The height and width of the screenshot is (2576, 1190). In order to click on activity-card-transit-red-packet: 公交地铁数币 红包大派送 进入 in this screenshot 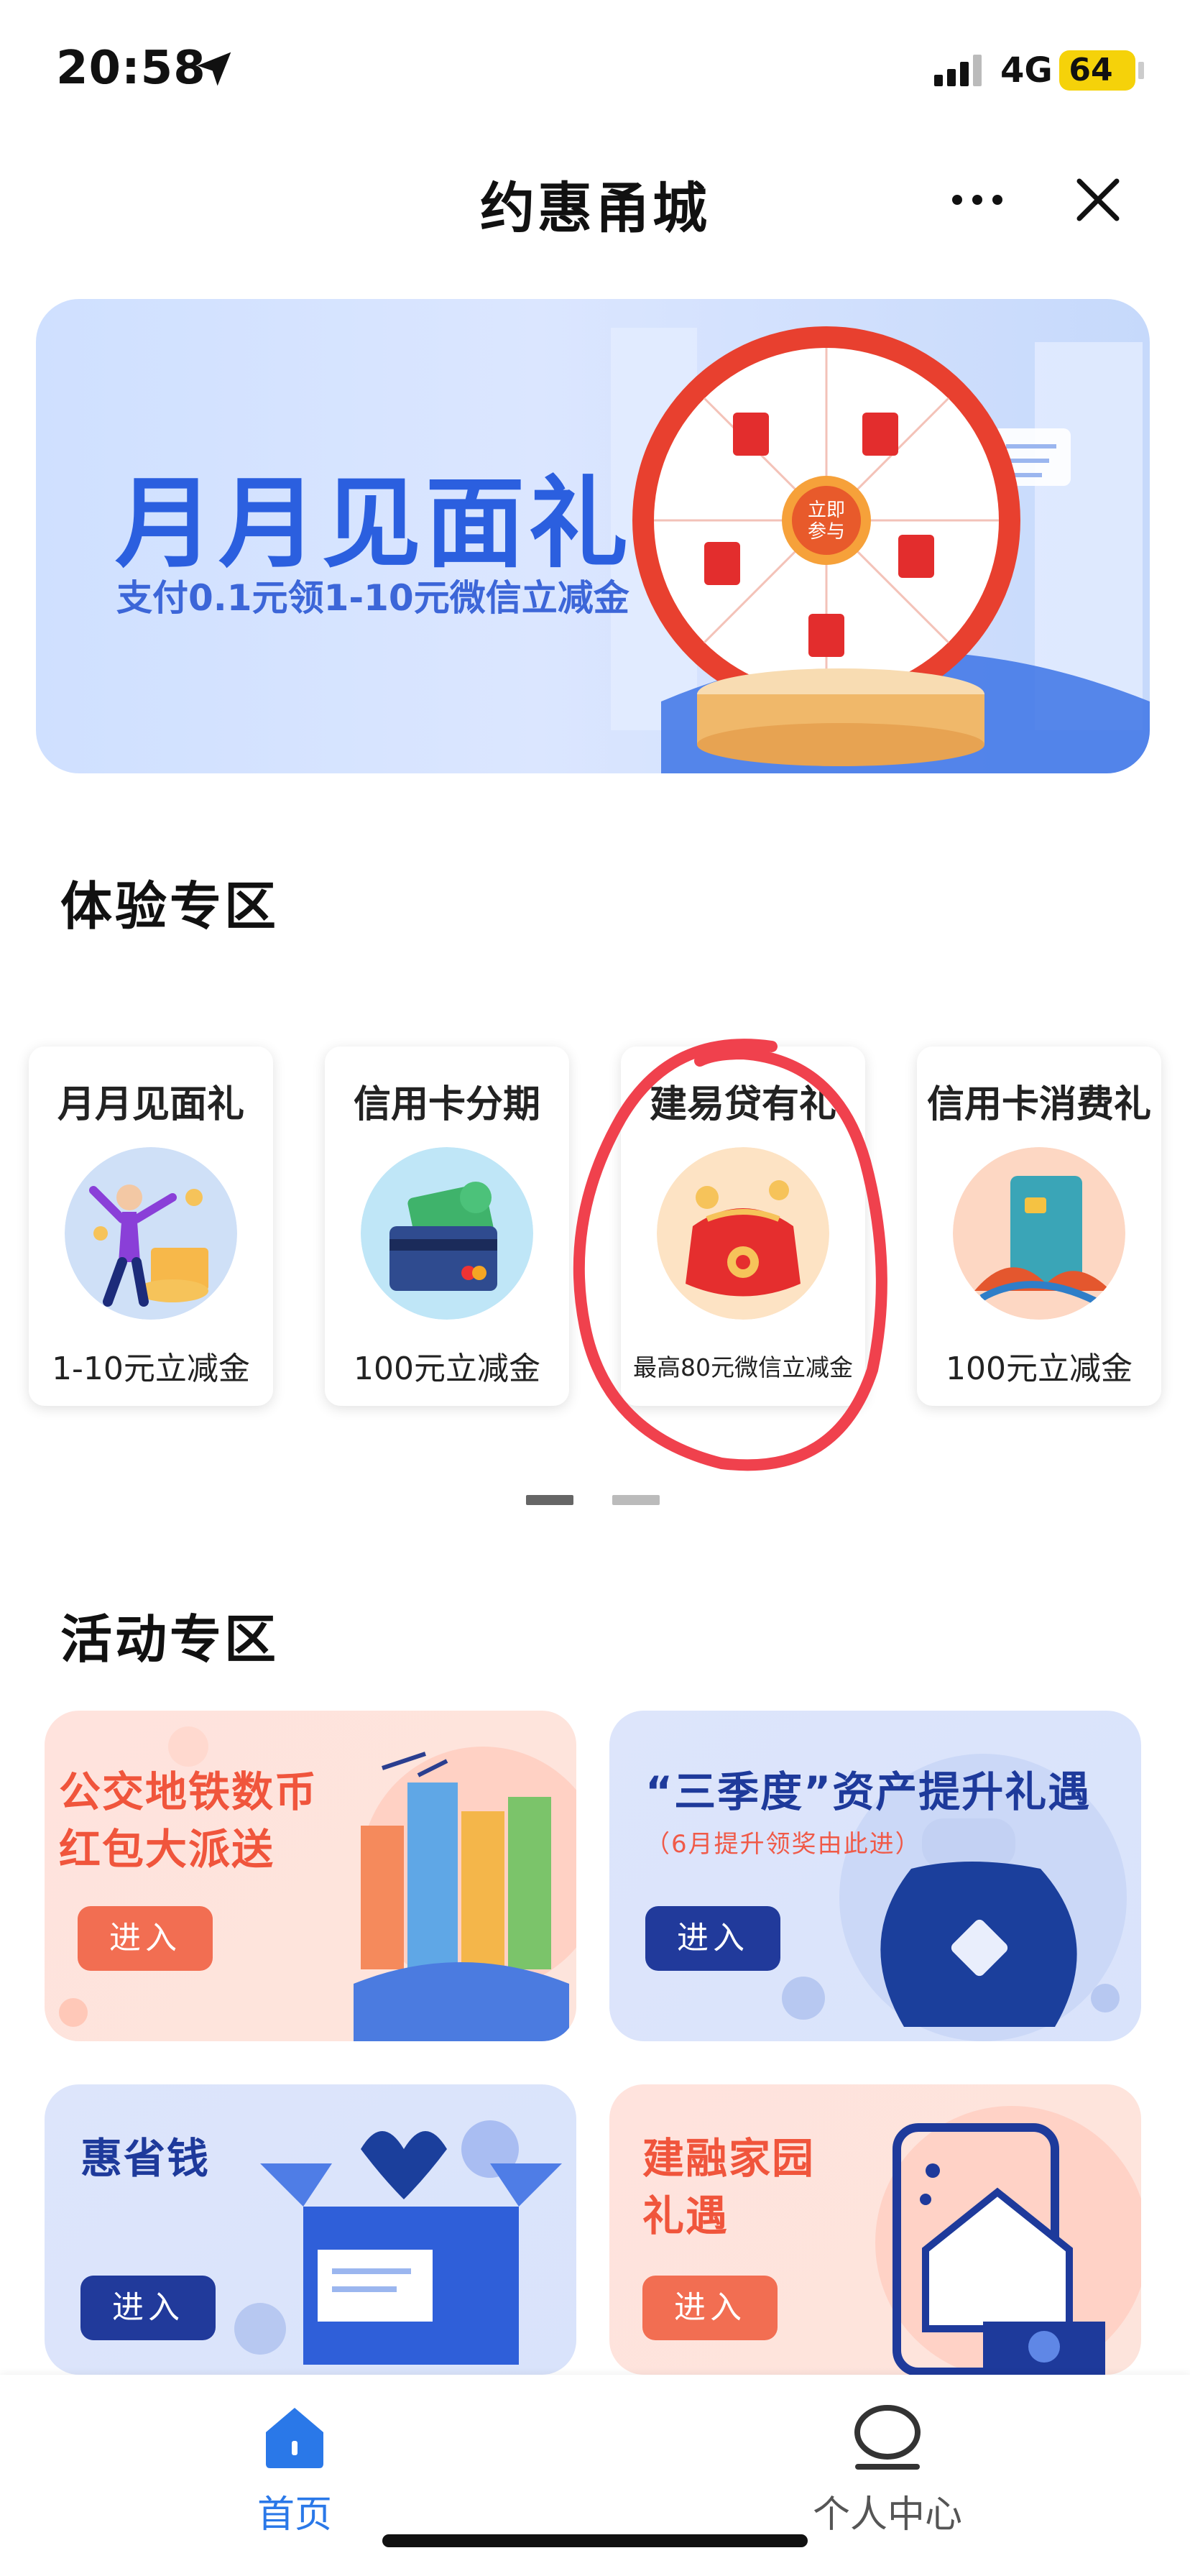, I will do `click(310, 1876)`.